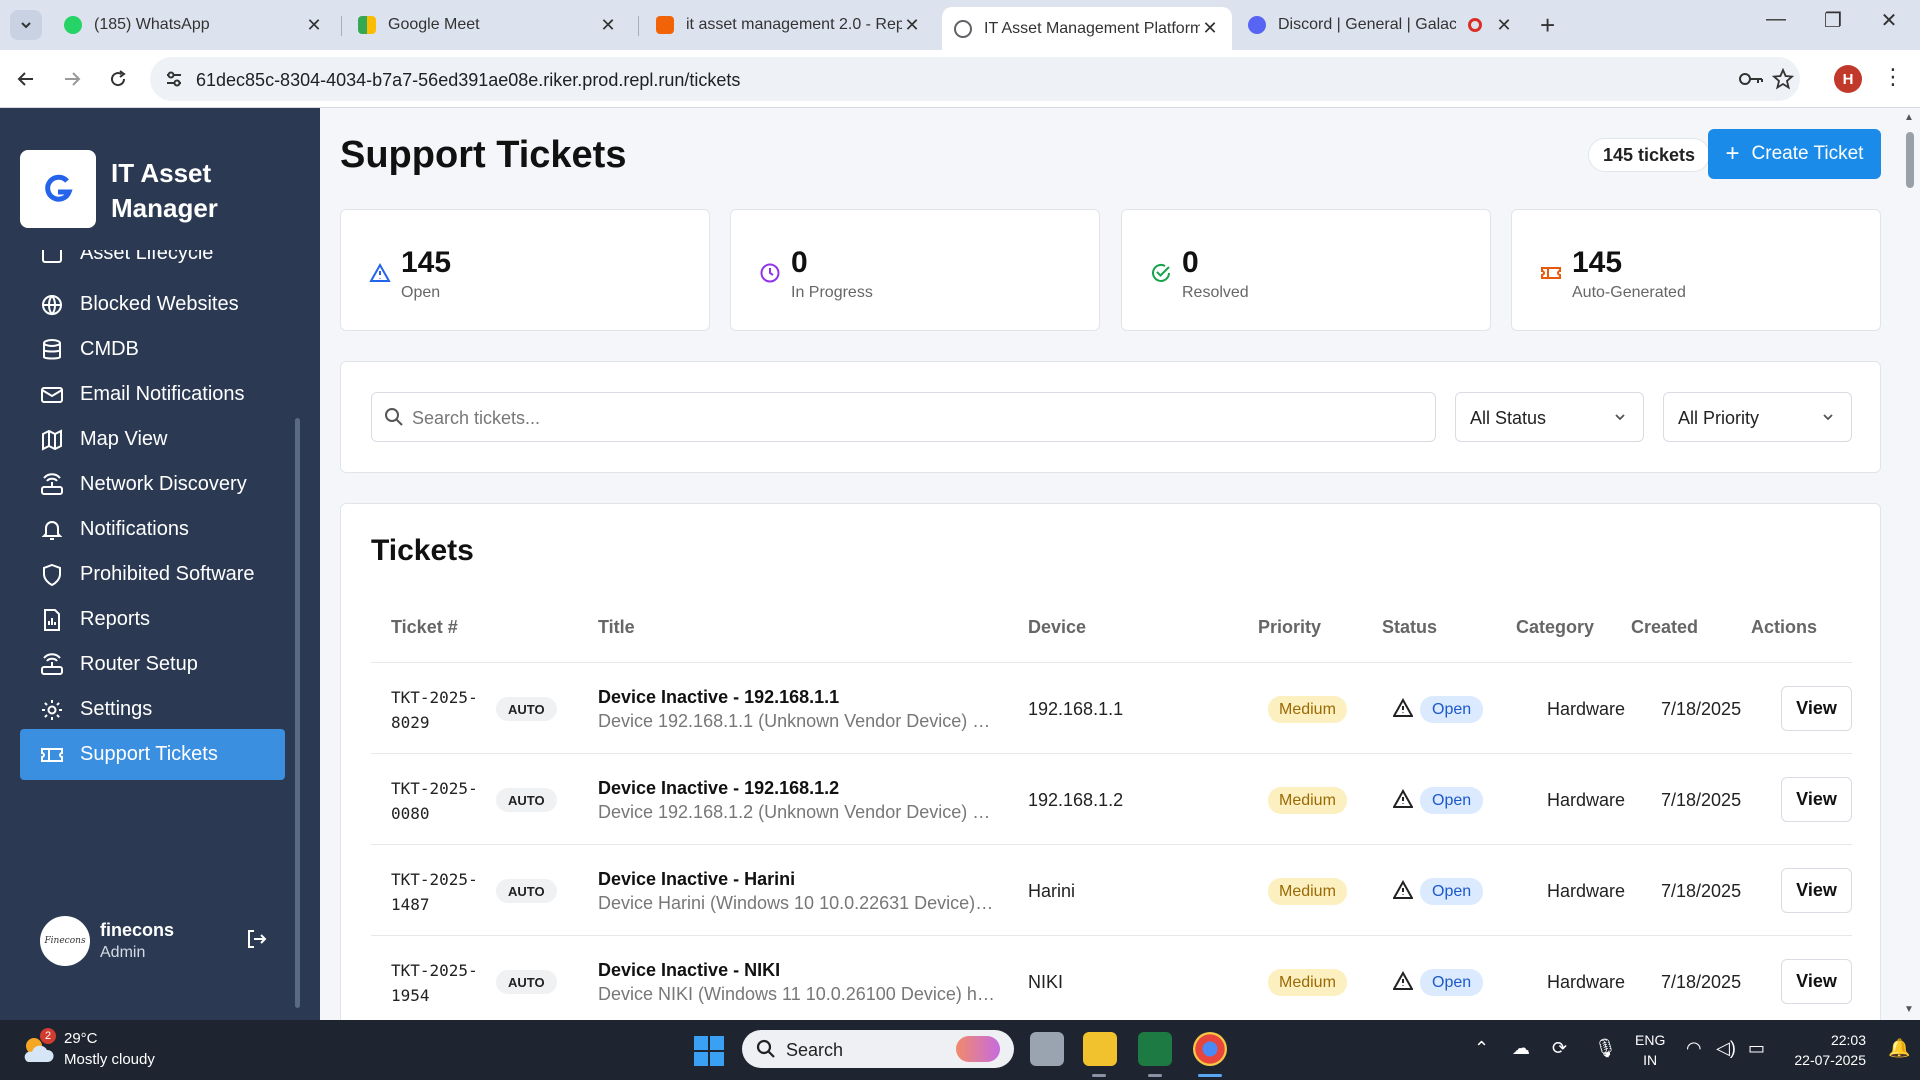 The height and width of the screenshot is (1080, 1920). I want to click on logout-icon, so click(257, 939).